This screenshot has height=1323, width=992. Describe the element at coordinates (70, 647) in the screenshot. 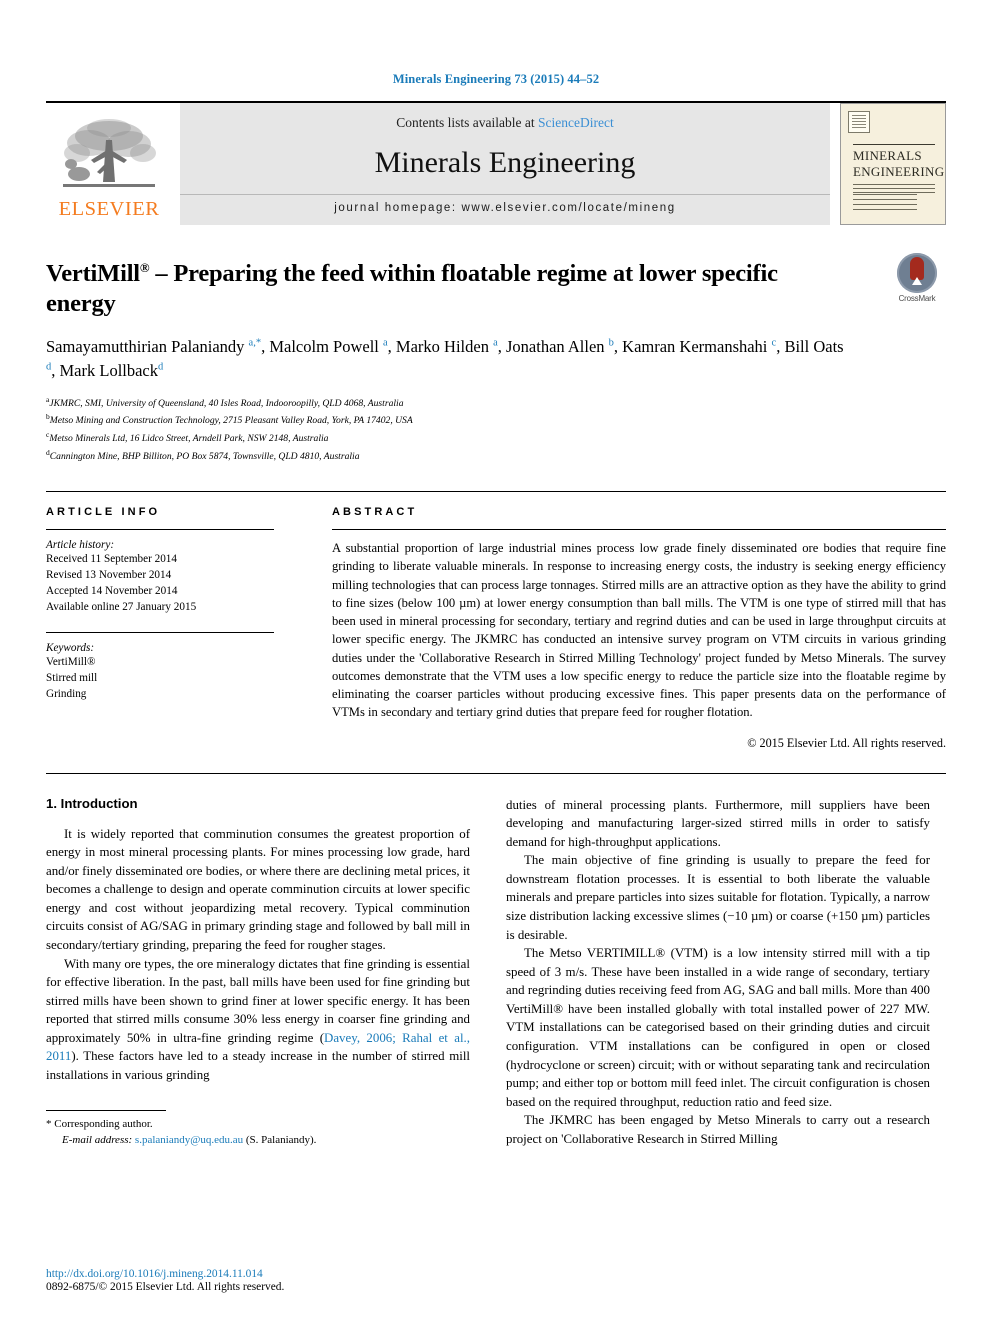

I see `keywords-label: Keywords:` at that location.